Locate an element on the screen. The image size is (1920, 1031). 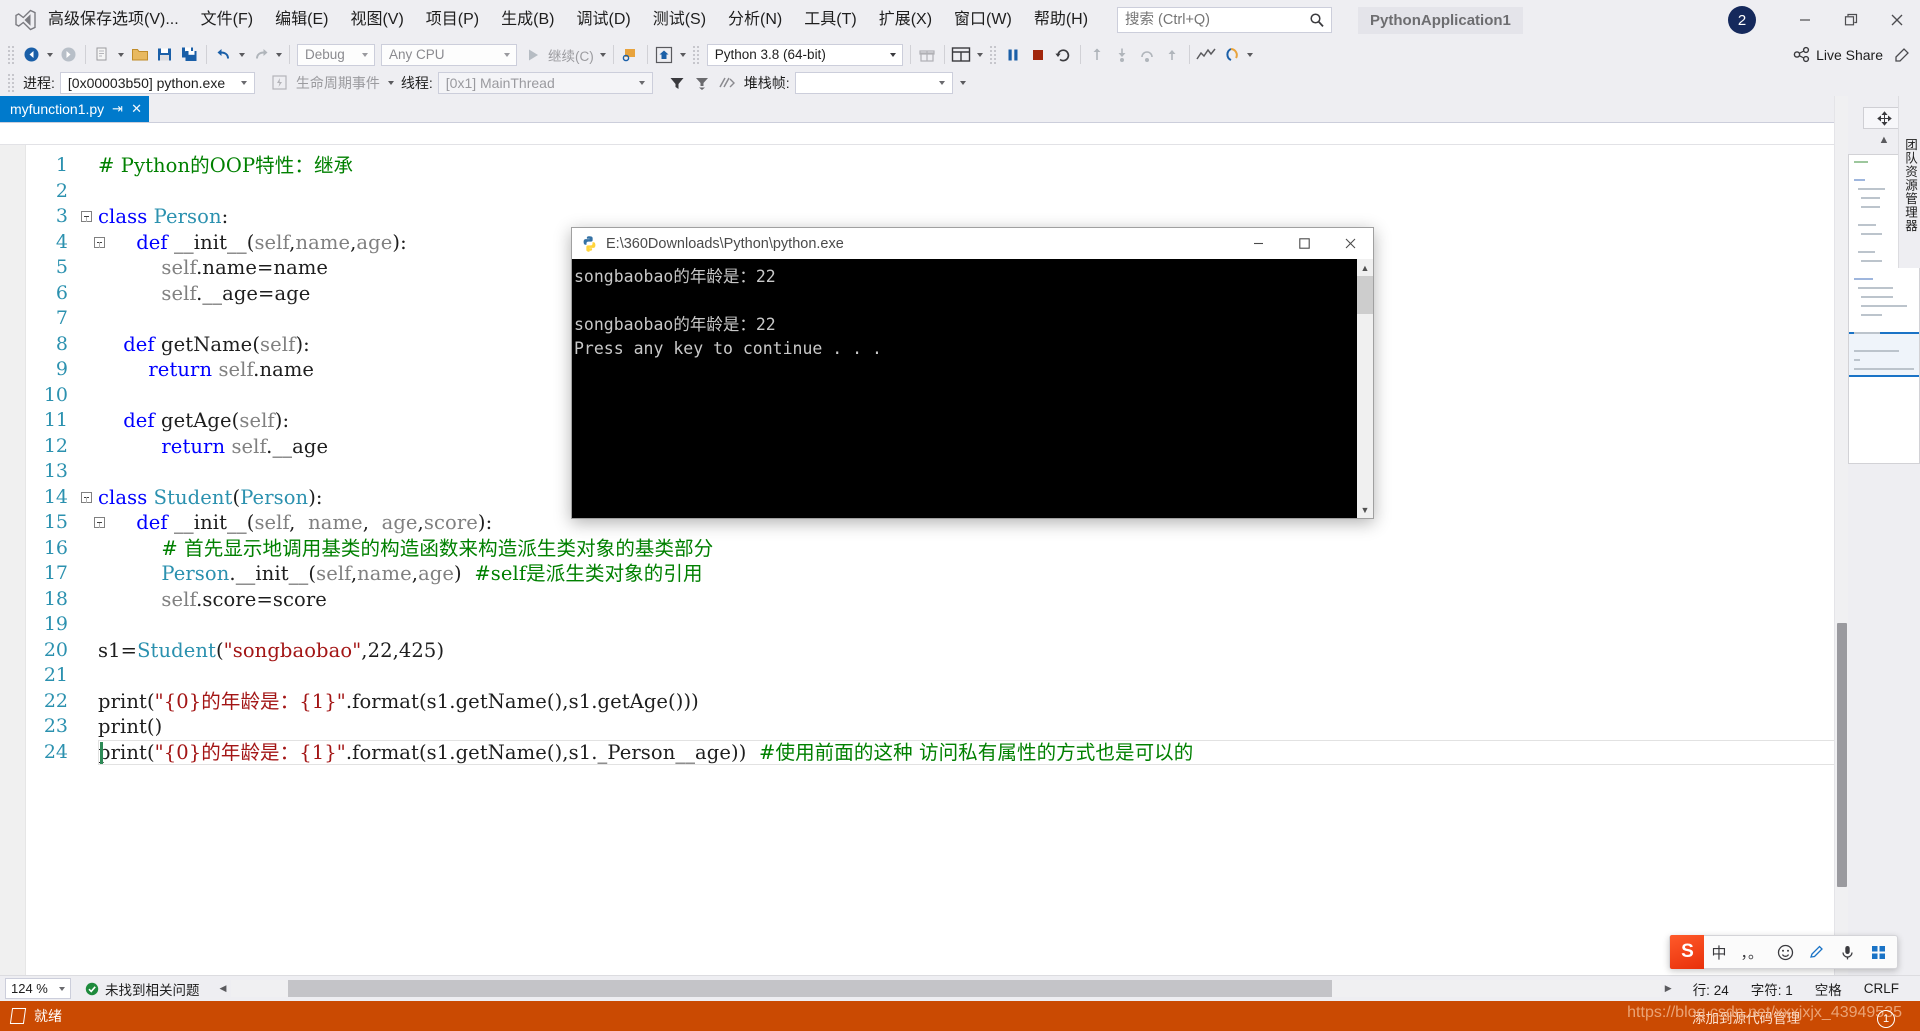
ime-logo-icon: S is located at coordinates (1687, 952).